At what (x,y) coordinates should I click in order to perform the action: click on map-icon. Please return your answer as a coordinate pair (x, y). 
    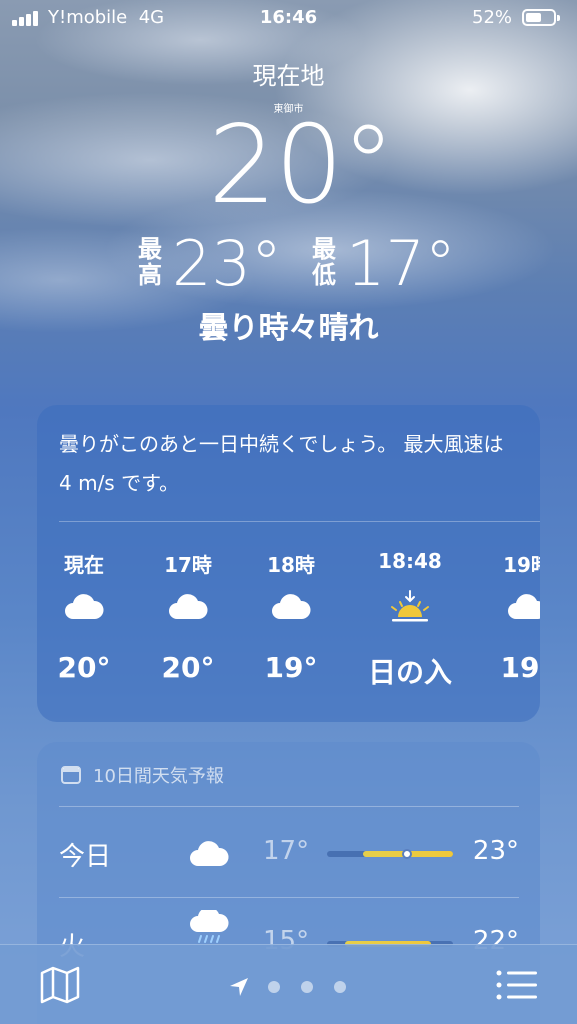
    Looking at the image, I should click on (60, 985).